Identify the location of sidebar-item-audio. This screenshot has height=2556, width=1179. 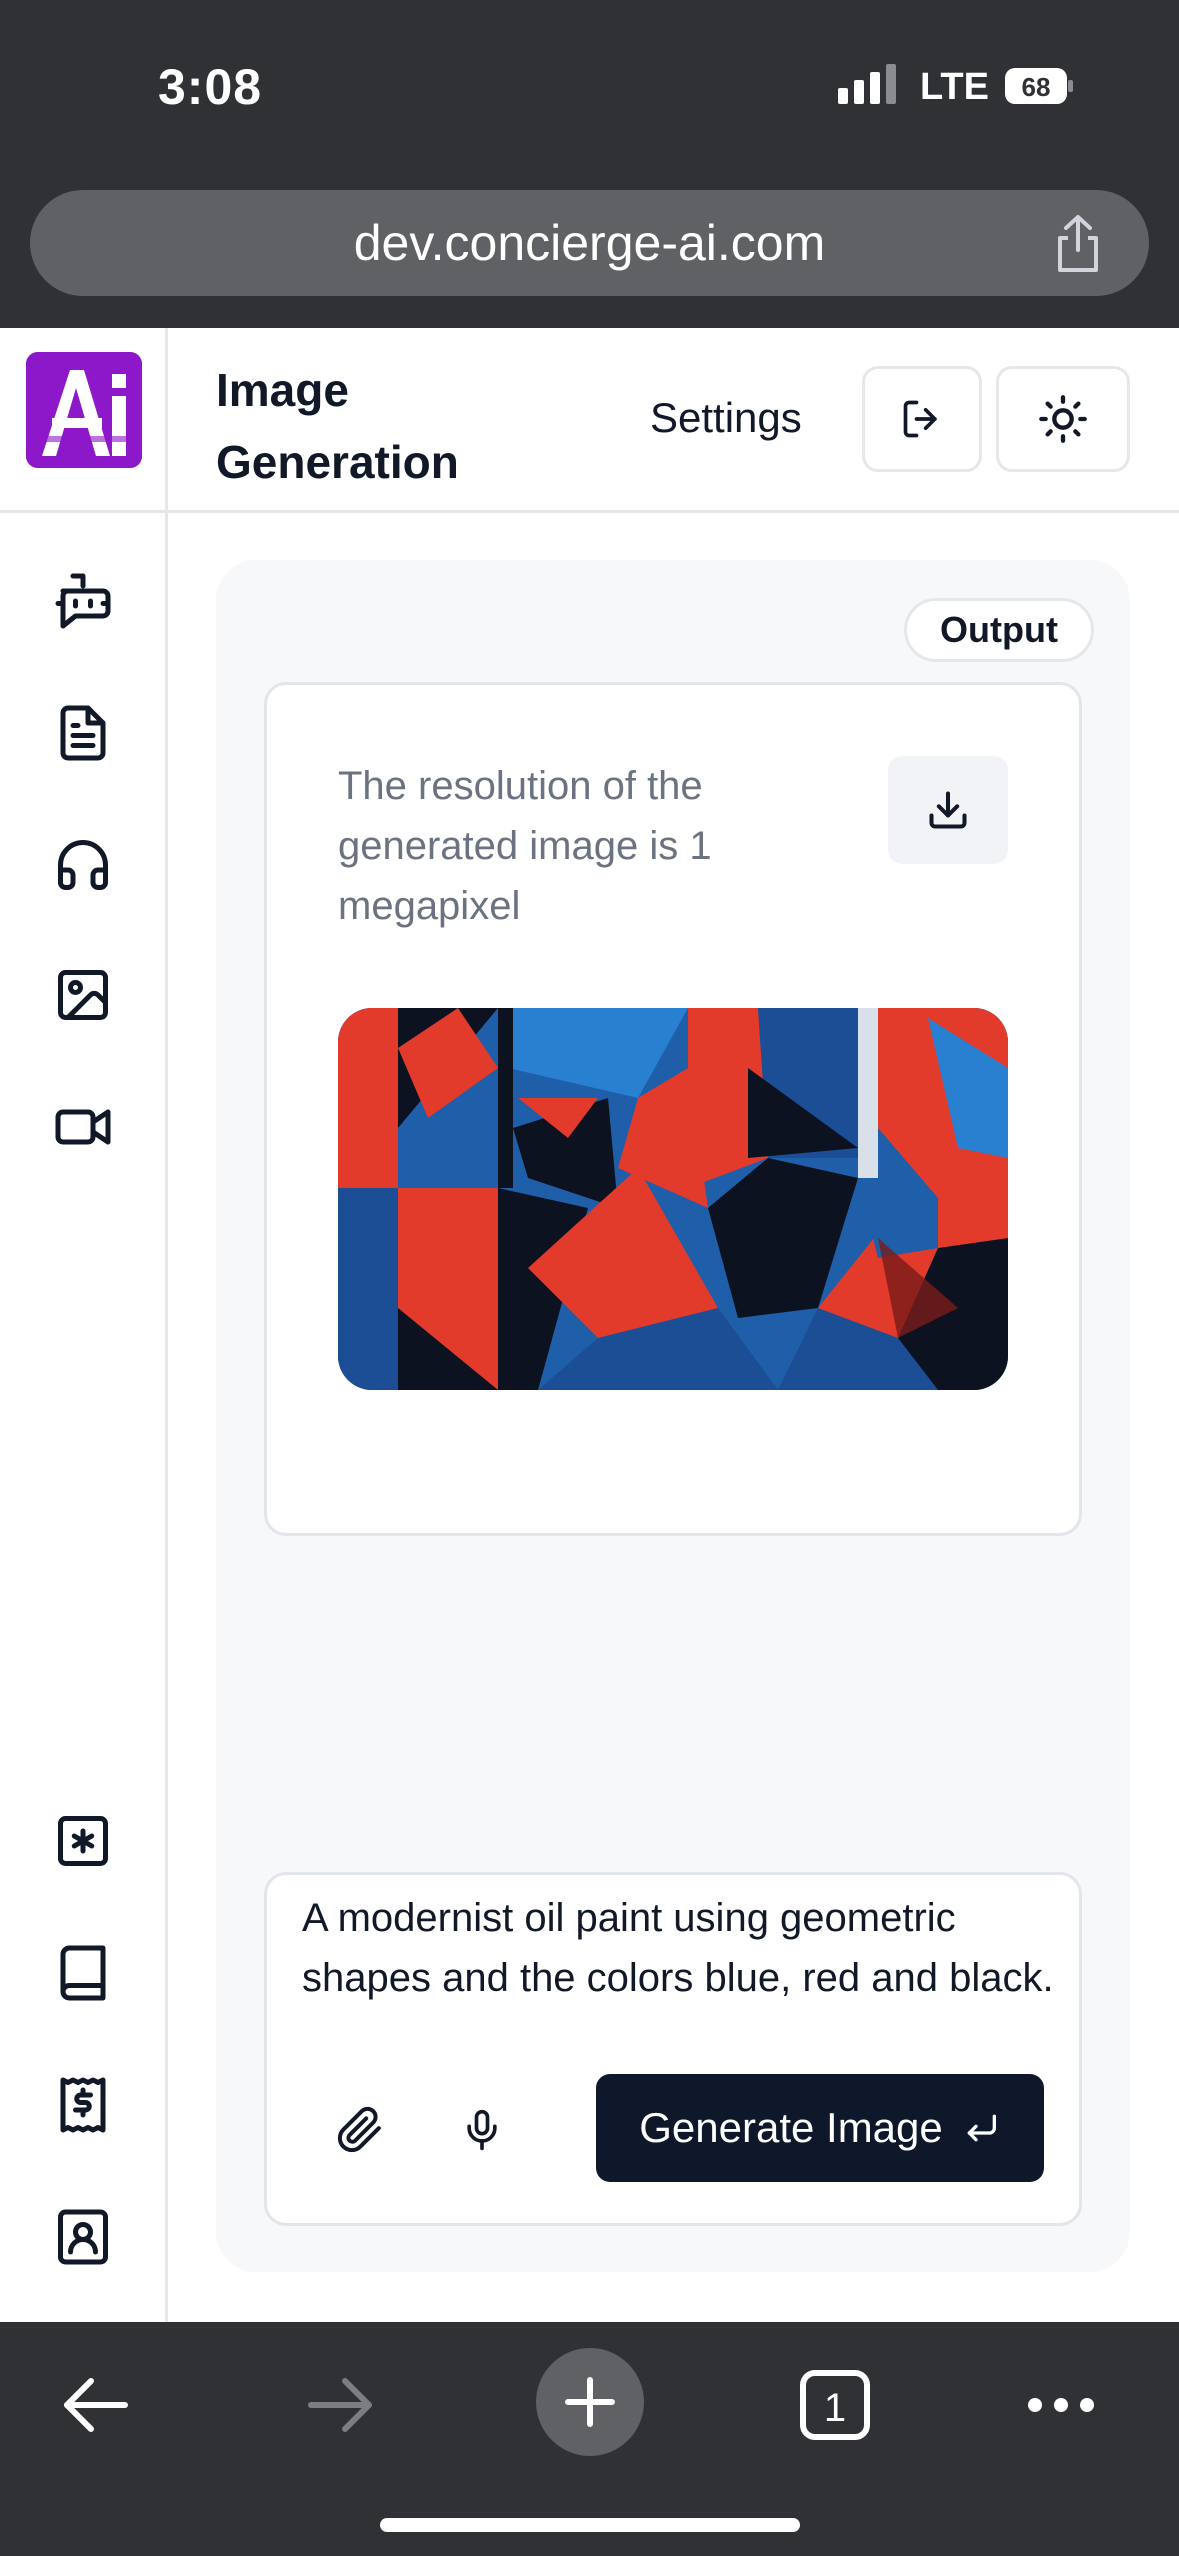
(83, 865).